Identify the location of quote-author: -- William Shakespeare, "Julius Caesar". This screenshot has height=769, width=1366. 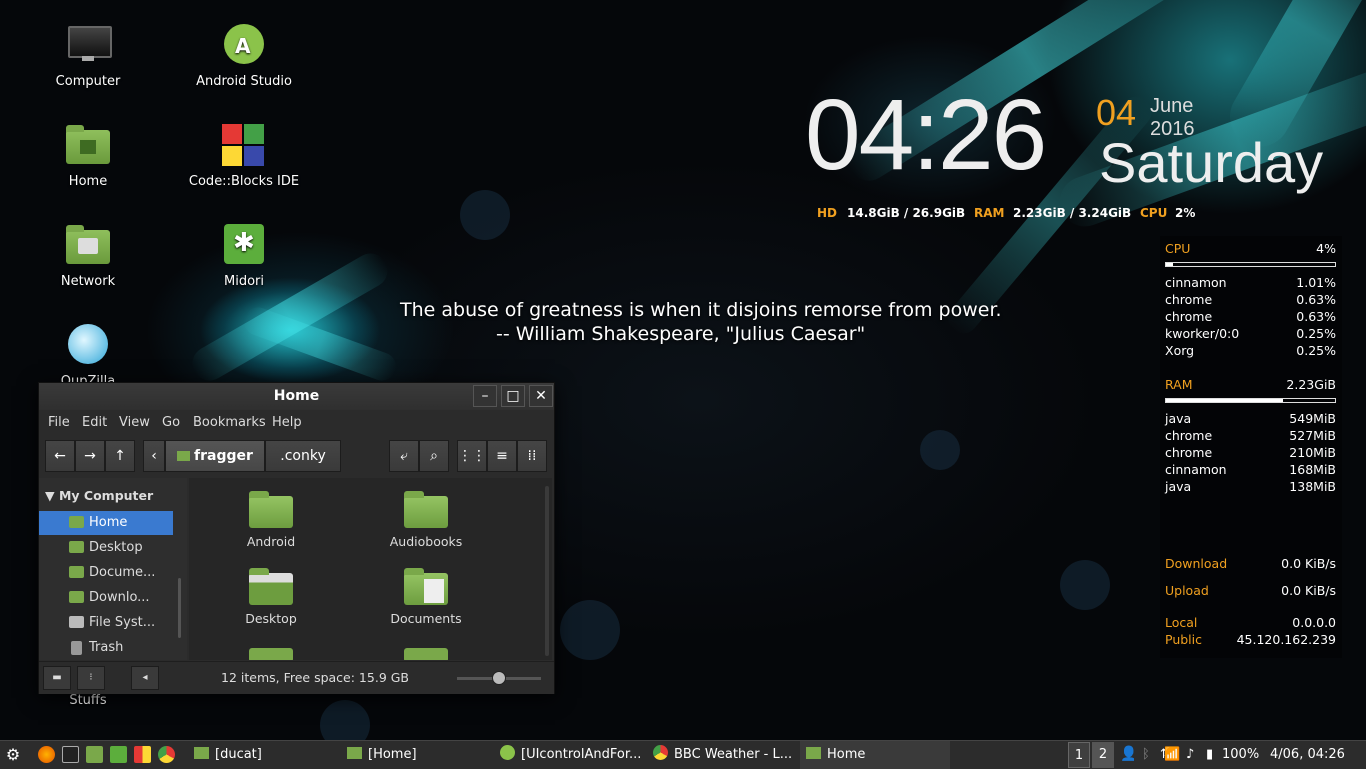
(681, 334).